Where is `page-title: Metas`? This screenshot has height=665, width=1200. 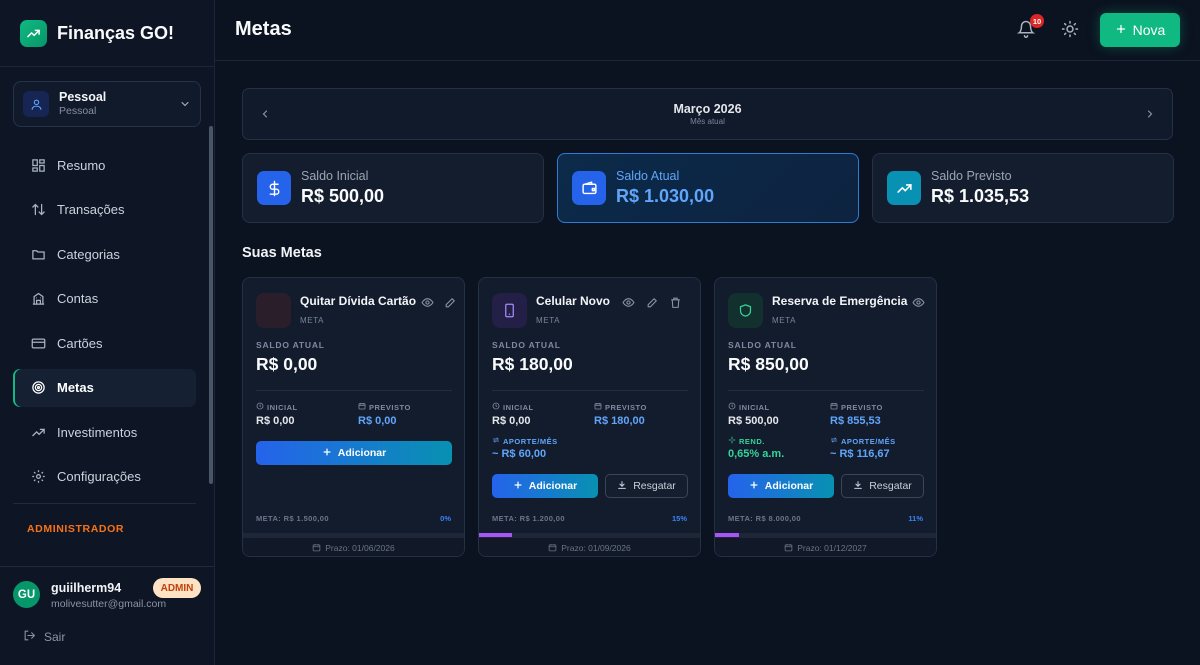 page-title: Metas is located at coordinates (263, 29).